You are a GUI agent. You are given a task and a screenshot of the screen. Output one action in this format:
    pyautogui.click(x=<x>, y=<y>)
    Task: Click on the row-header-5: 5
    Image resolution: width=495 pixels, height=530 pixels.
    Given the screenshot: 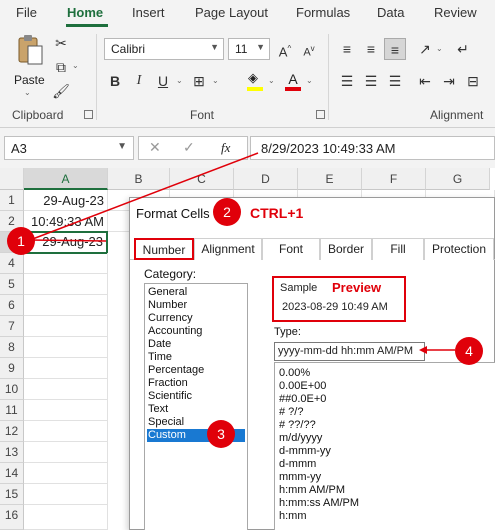 What is the action you would take?
    pyautogui.click(x=12, y=284)
    